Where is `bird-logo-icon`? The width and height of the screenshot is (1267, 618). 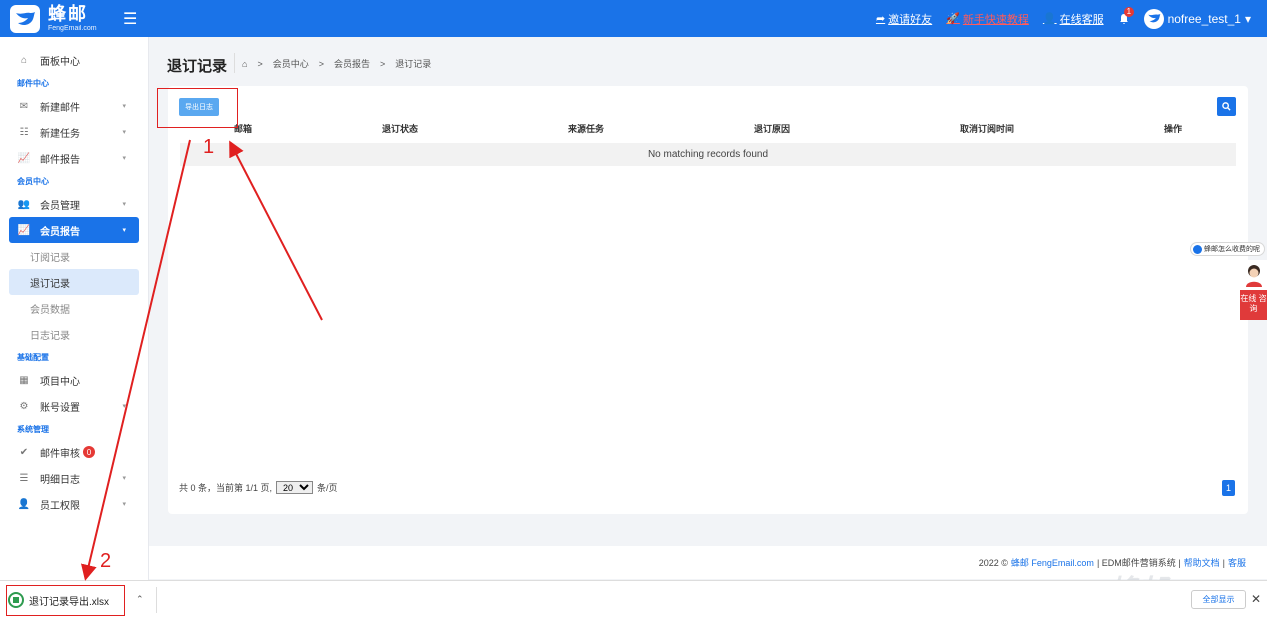
bird-logo-icon is located at coordinates (25, 18).